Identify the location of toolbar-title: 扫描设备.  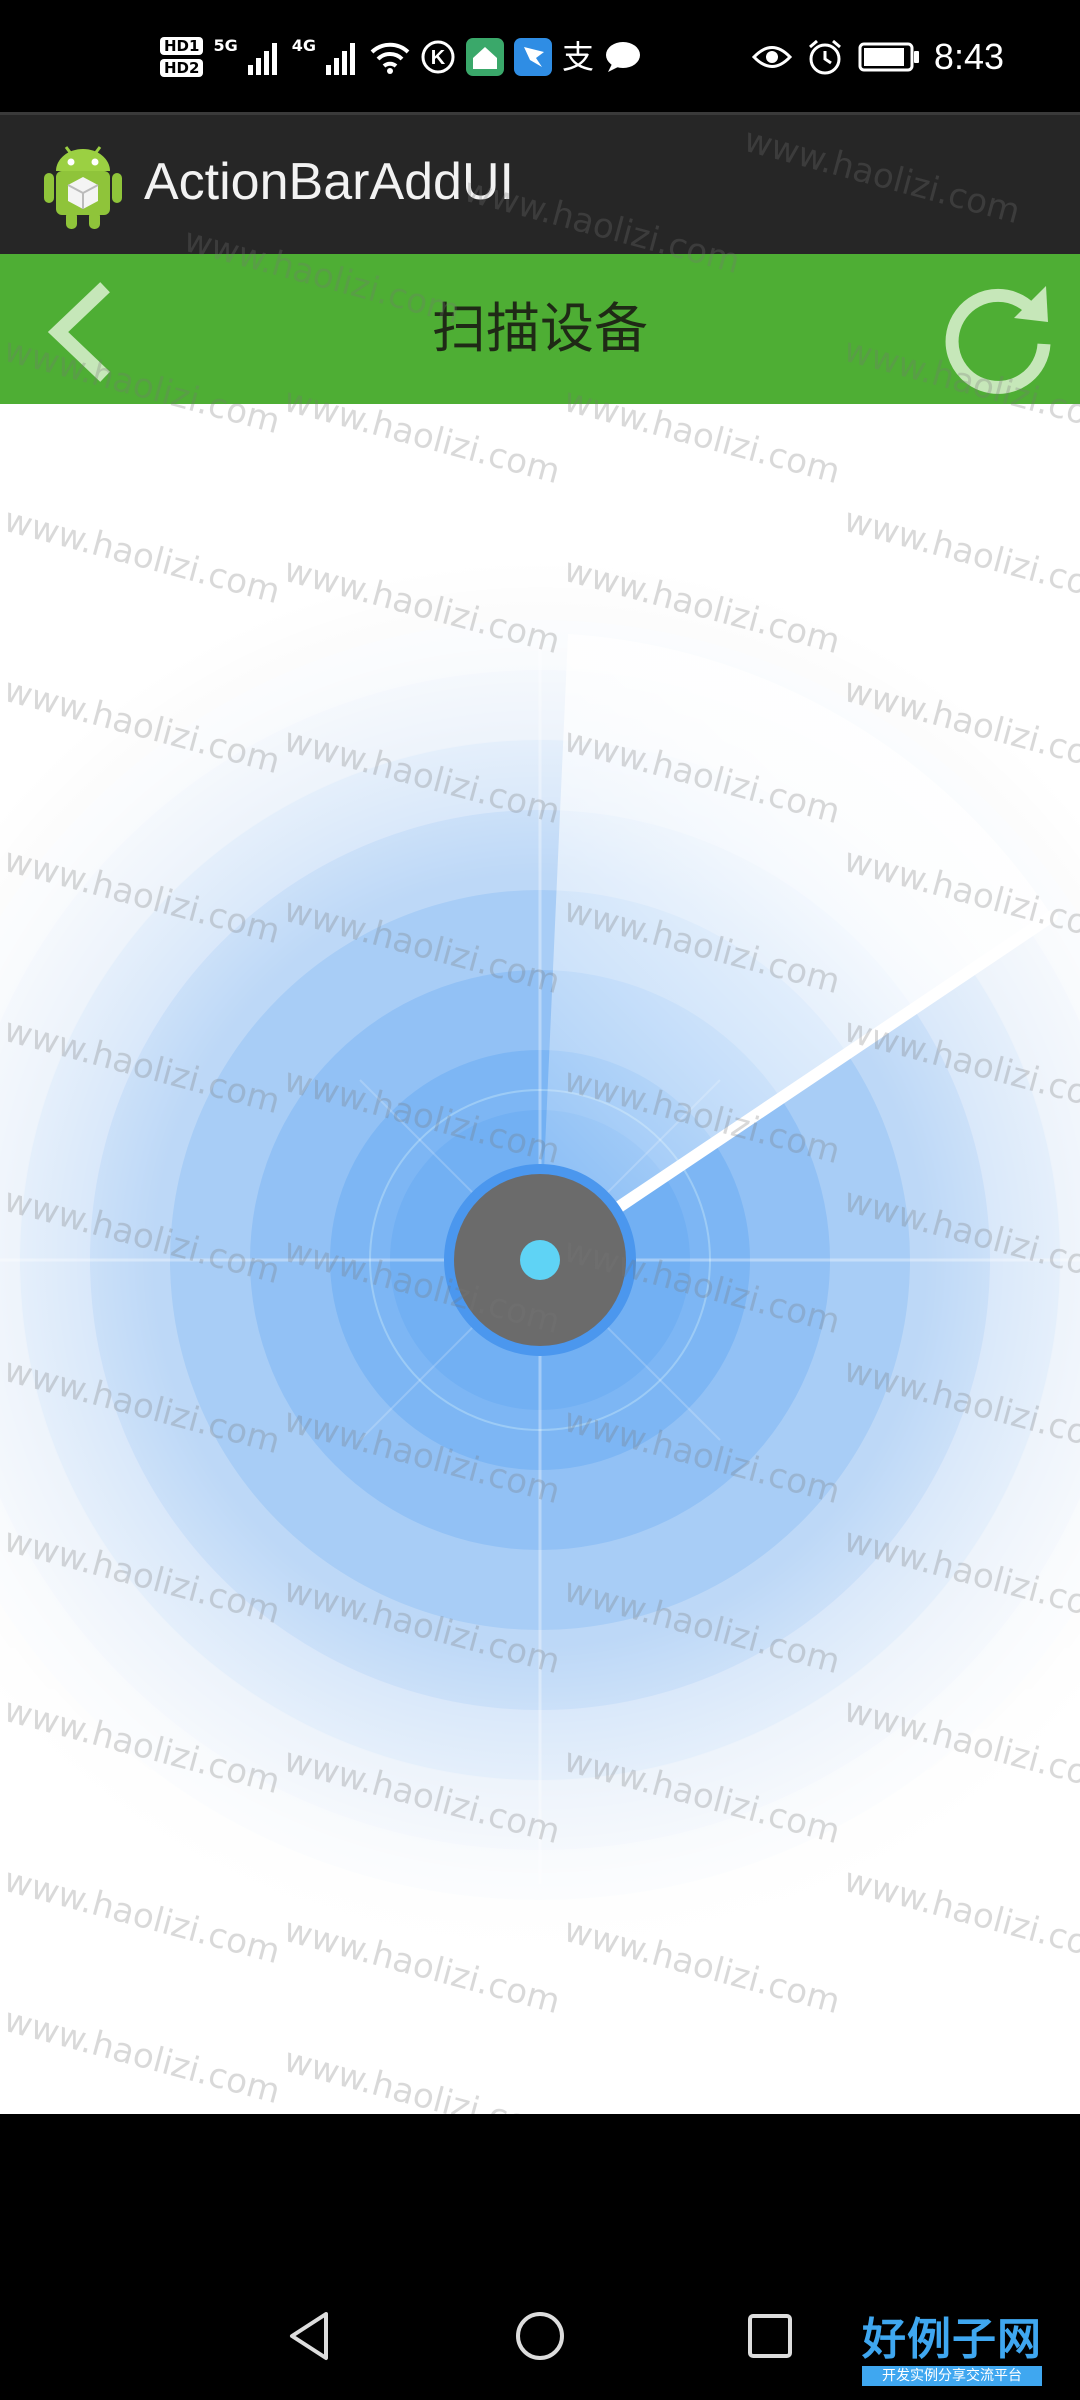
(540, 328).